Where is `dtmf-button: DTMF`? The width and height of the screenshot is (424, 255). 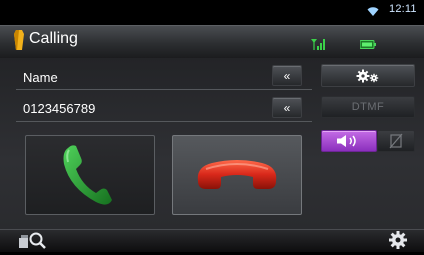 dtmf-button: DTMF is located at coordinates (368, 107).